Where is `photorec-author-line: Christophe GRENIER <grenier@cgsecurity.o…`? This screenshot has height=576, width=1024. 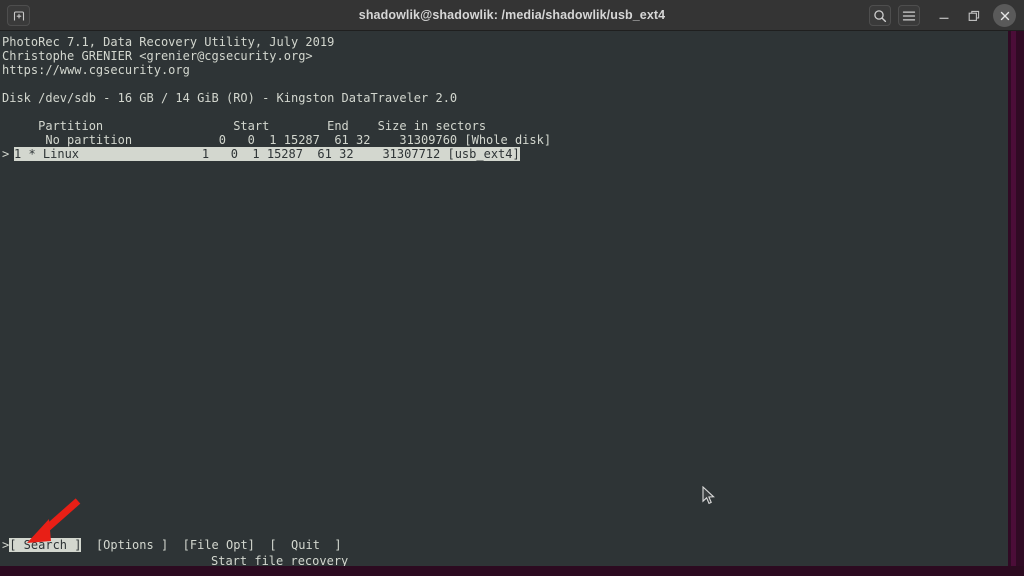 photorec-author-line: Christophe GRENIER <grenier@cgsecurity.o… is located at coordinates (157, 56).